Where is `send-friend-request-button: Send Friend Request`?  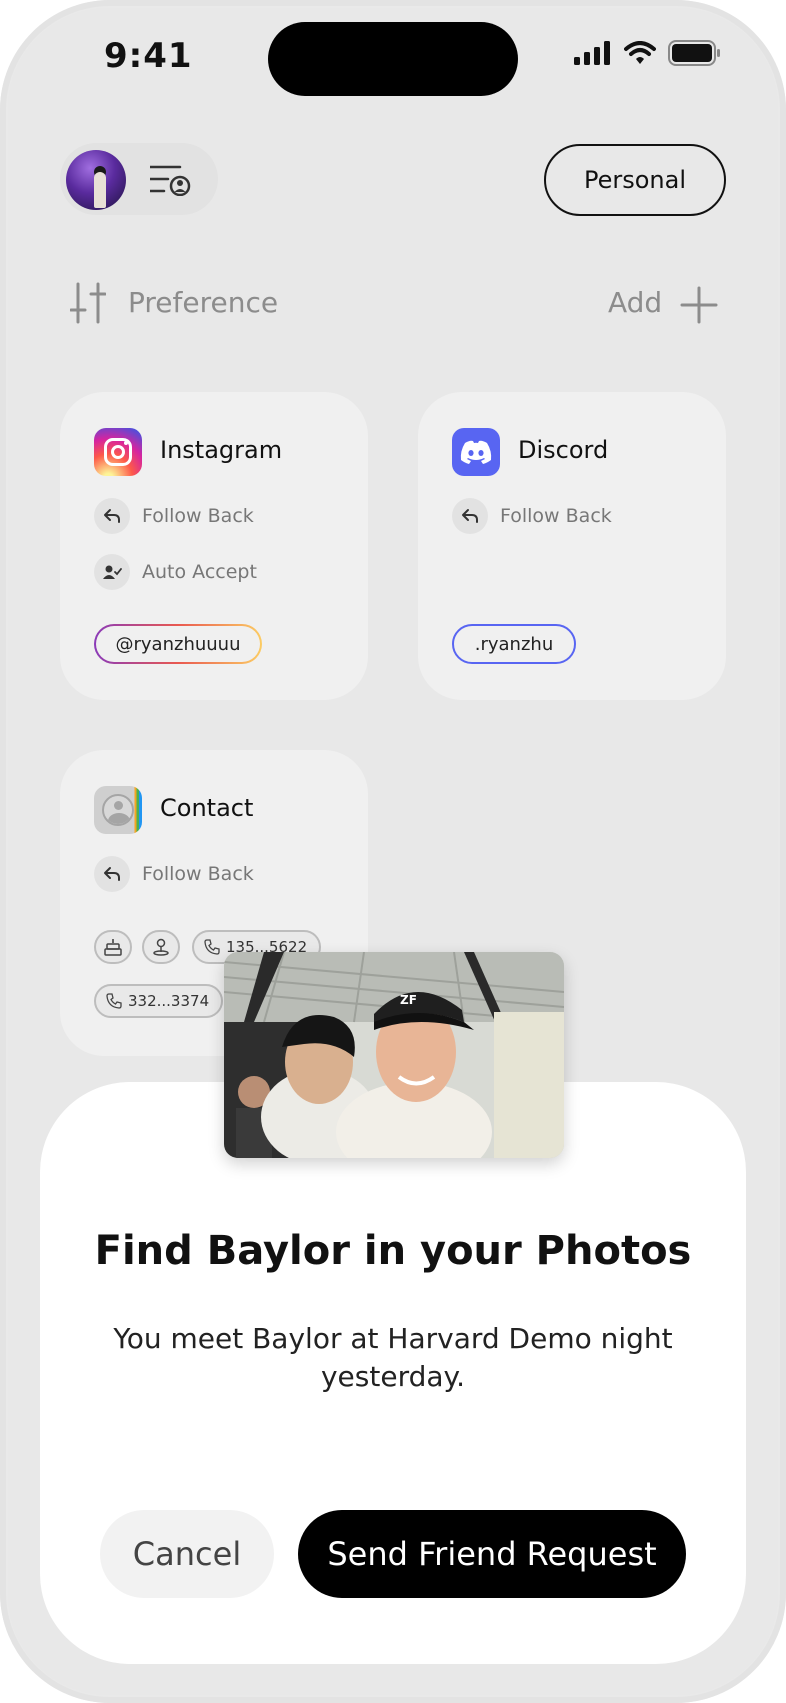 send-friend-request-button: Send Friend Request is located at coordinates (492, 1554).